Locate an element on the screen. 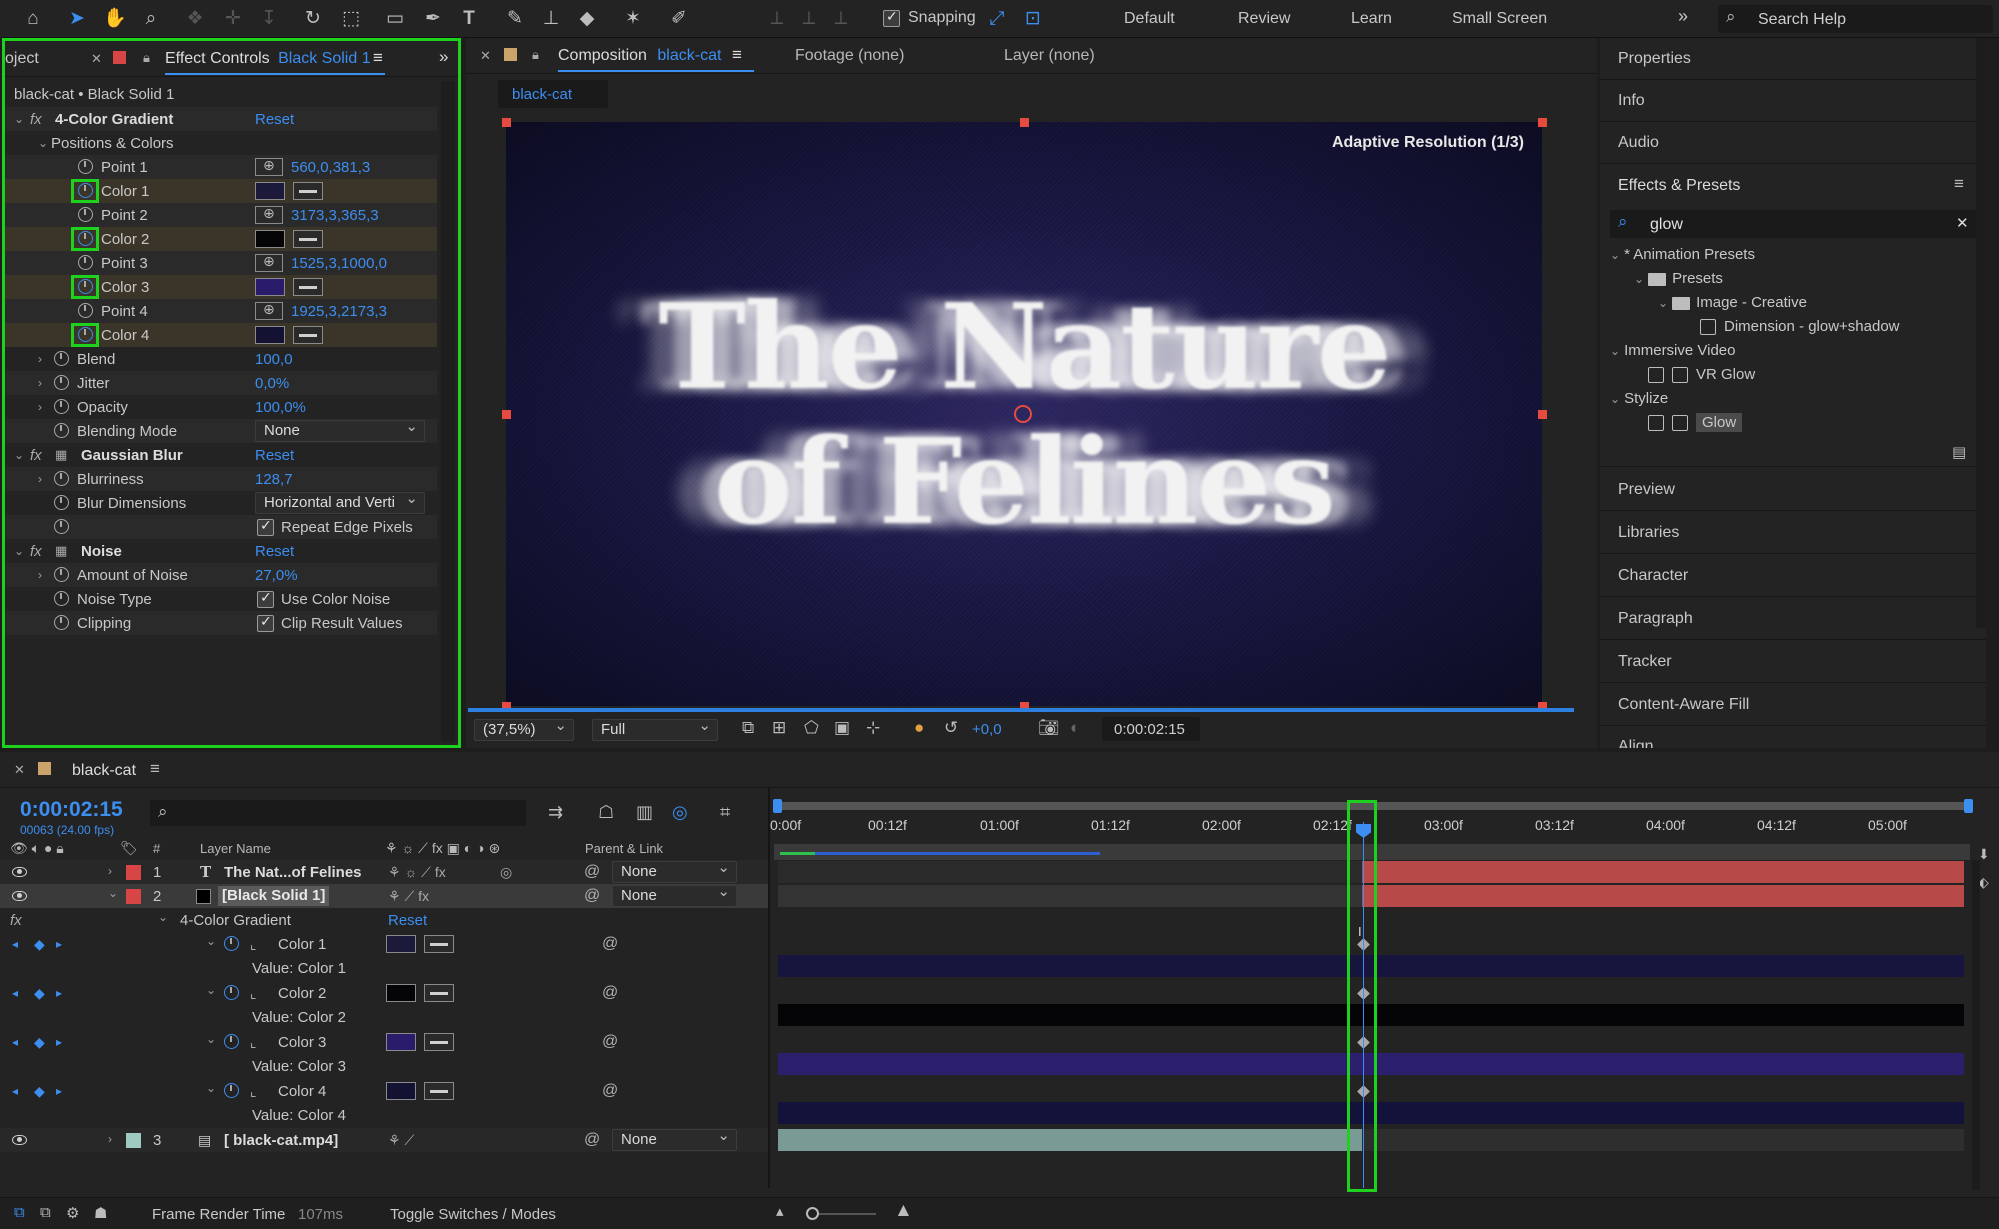 The width and height of the screenshot is (1999, 1229). puppet-pin-icon: ✐ is located at coordinates (679, 19).